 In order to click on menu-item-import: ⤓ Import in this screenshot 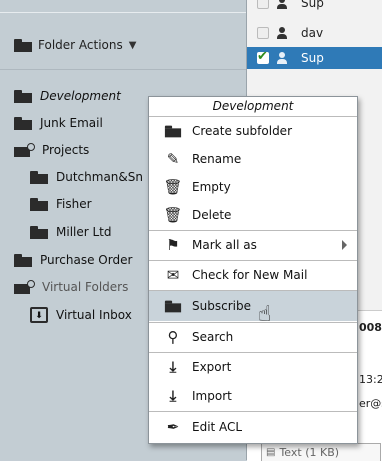, I will do `click(253, 396)`.